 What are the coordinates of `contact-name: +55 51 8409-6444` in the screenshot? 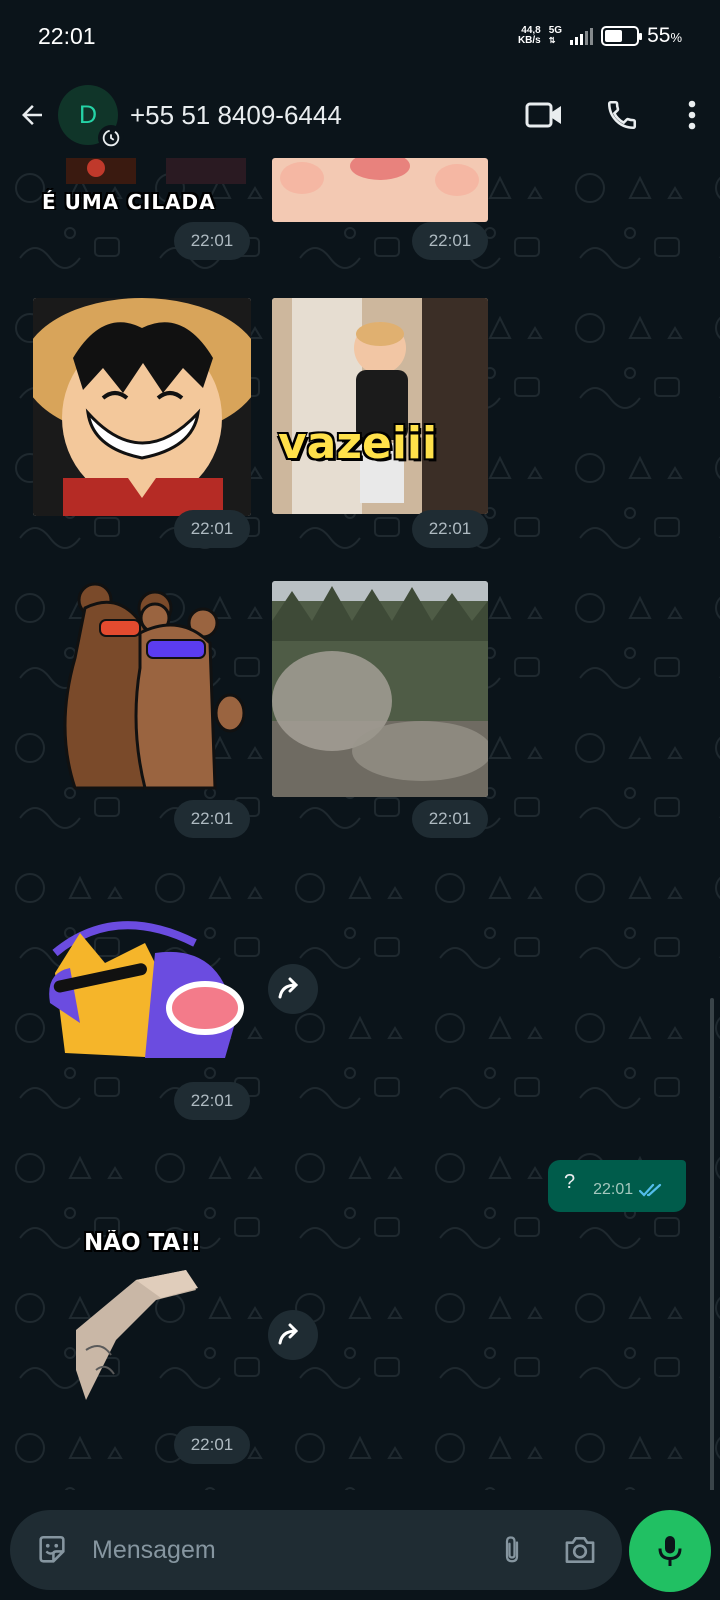 It's located at (323, 115).